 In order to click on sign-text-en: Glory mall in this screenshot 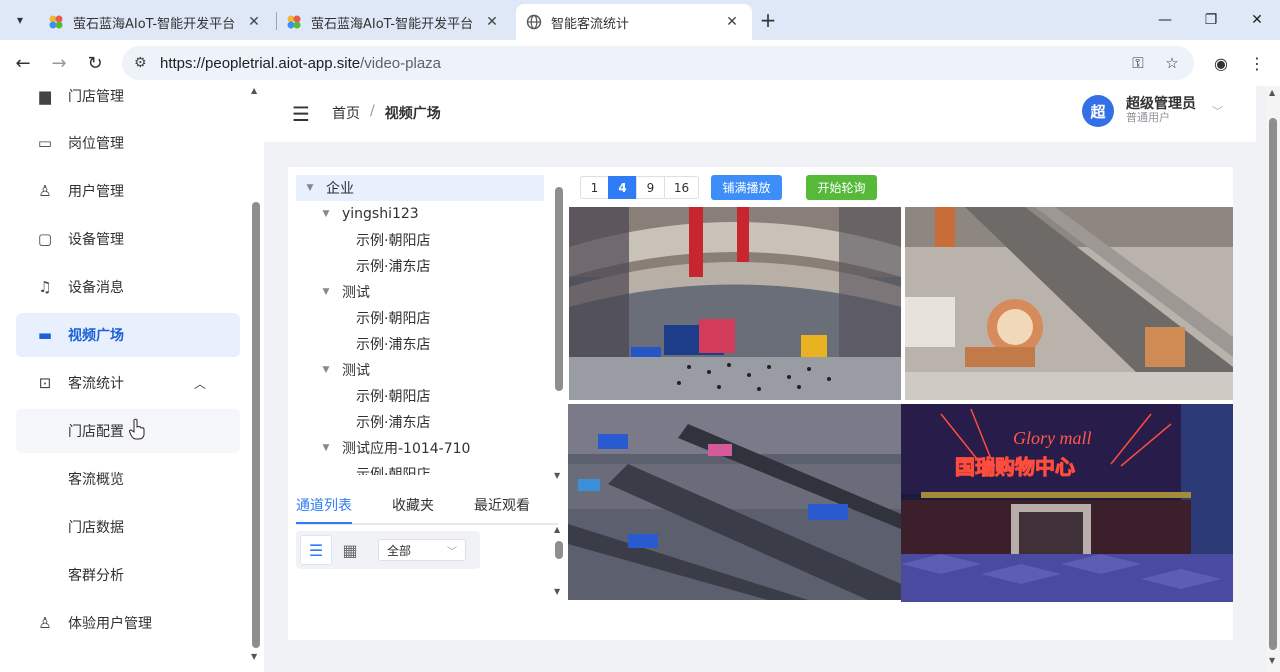, I will do `click(1052, 438)`.